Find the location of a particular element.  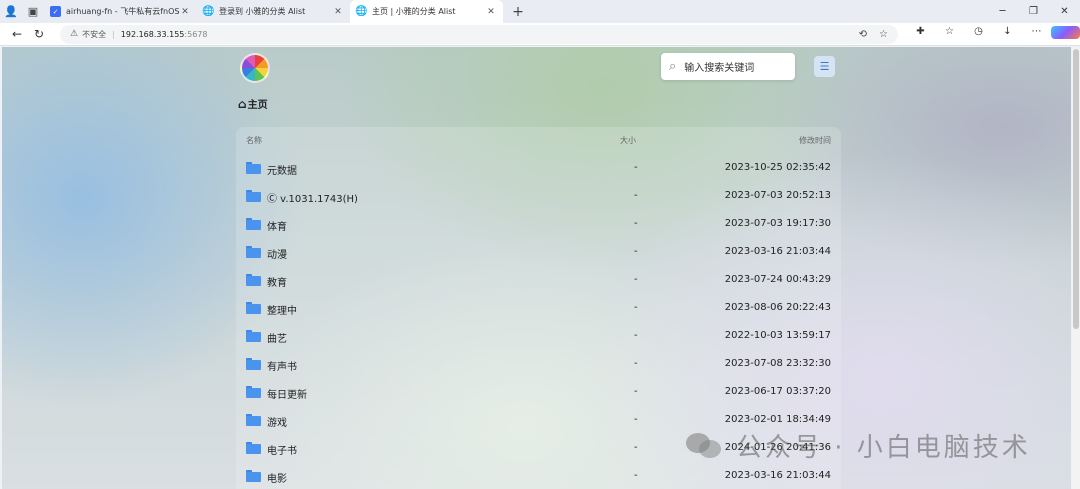

file-name: 元数据 is located at coordinates (282, 169).